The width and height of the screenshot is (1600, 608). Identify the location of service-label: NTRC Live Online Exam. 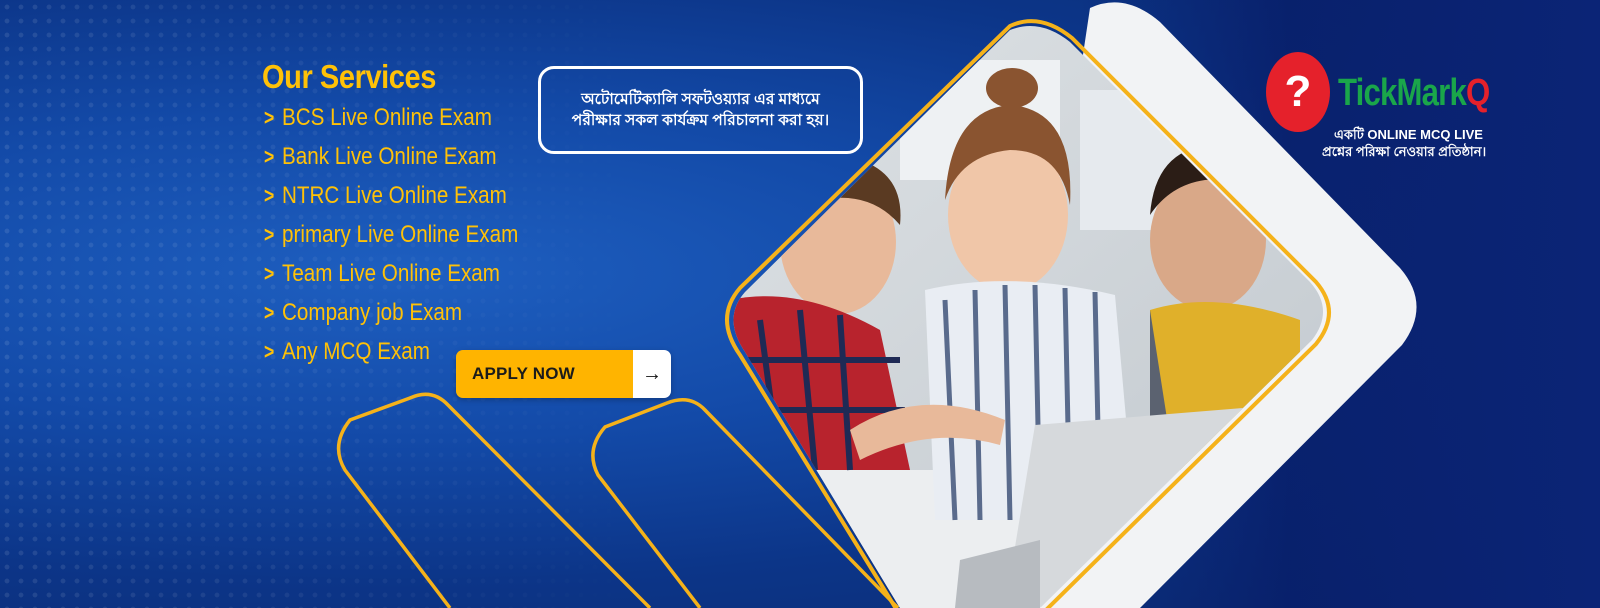
(394, 195).